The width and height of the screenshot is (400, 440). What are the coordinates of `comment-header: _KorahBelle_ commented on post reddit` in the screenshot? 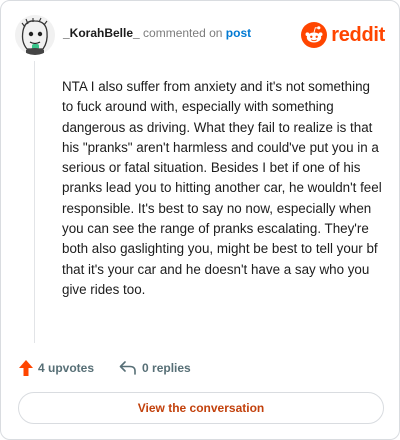 It's located at (200, 35).